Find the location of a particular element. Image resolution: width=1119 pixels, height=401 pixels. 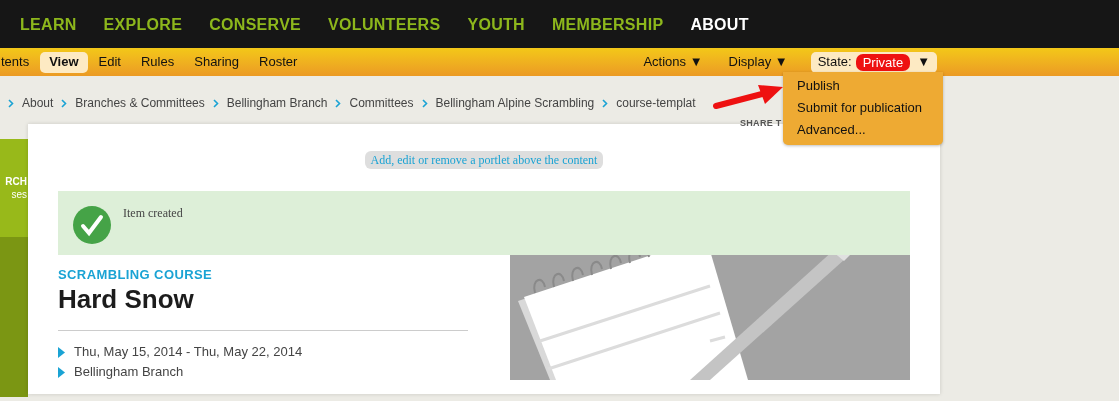

toolbar-menu: Actions ▼ is located at coordinates (673, 62).